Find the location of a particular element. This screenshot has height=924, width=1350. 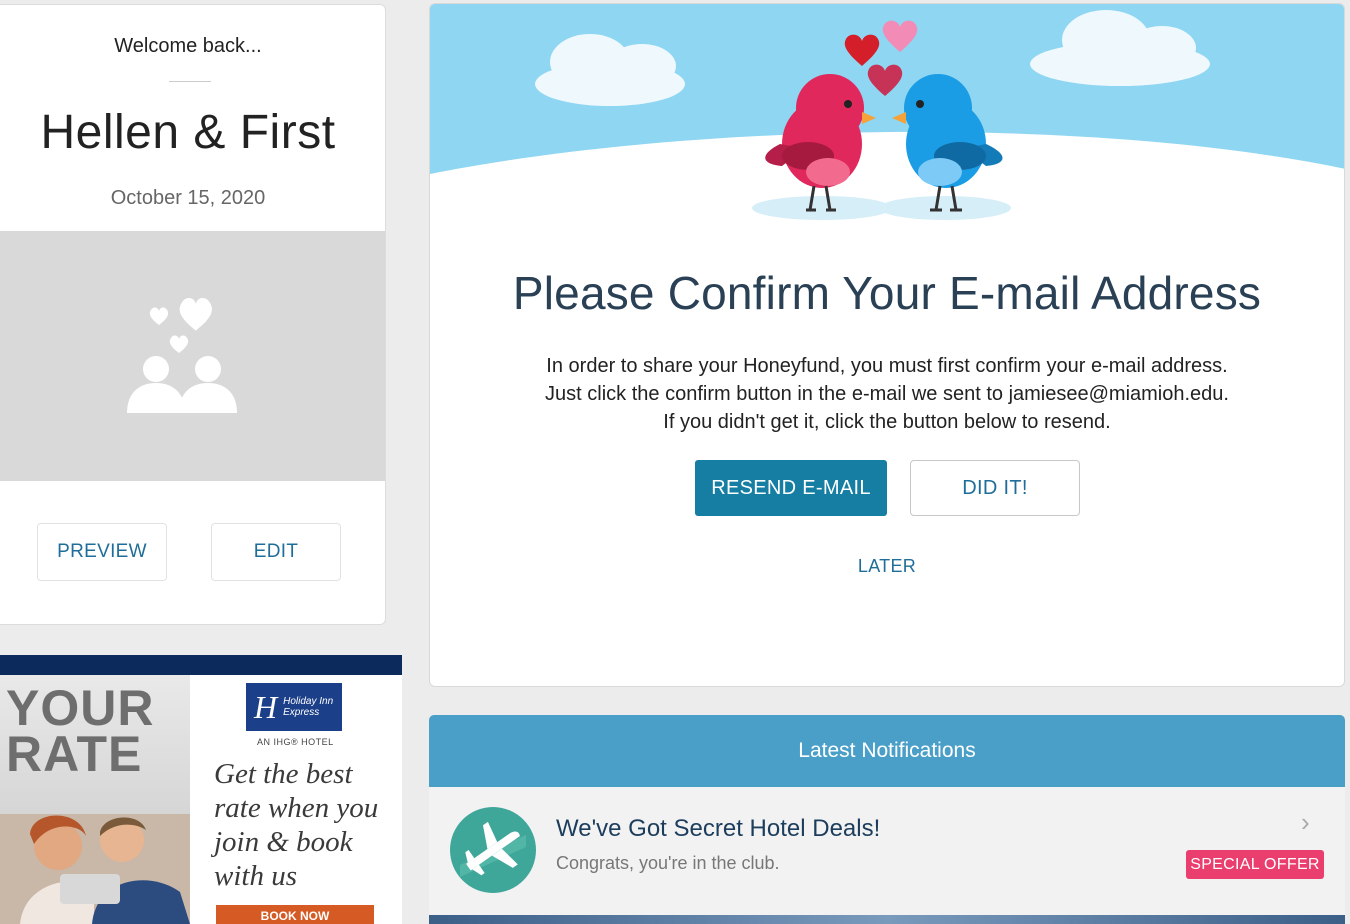

logo-letter: H is located at coordinates (266, 706).